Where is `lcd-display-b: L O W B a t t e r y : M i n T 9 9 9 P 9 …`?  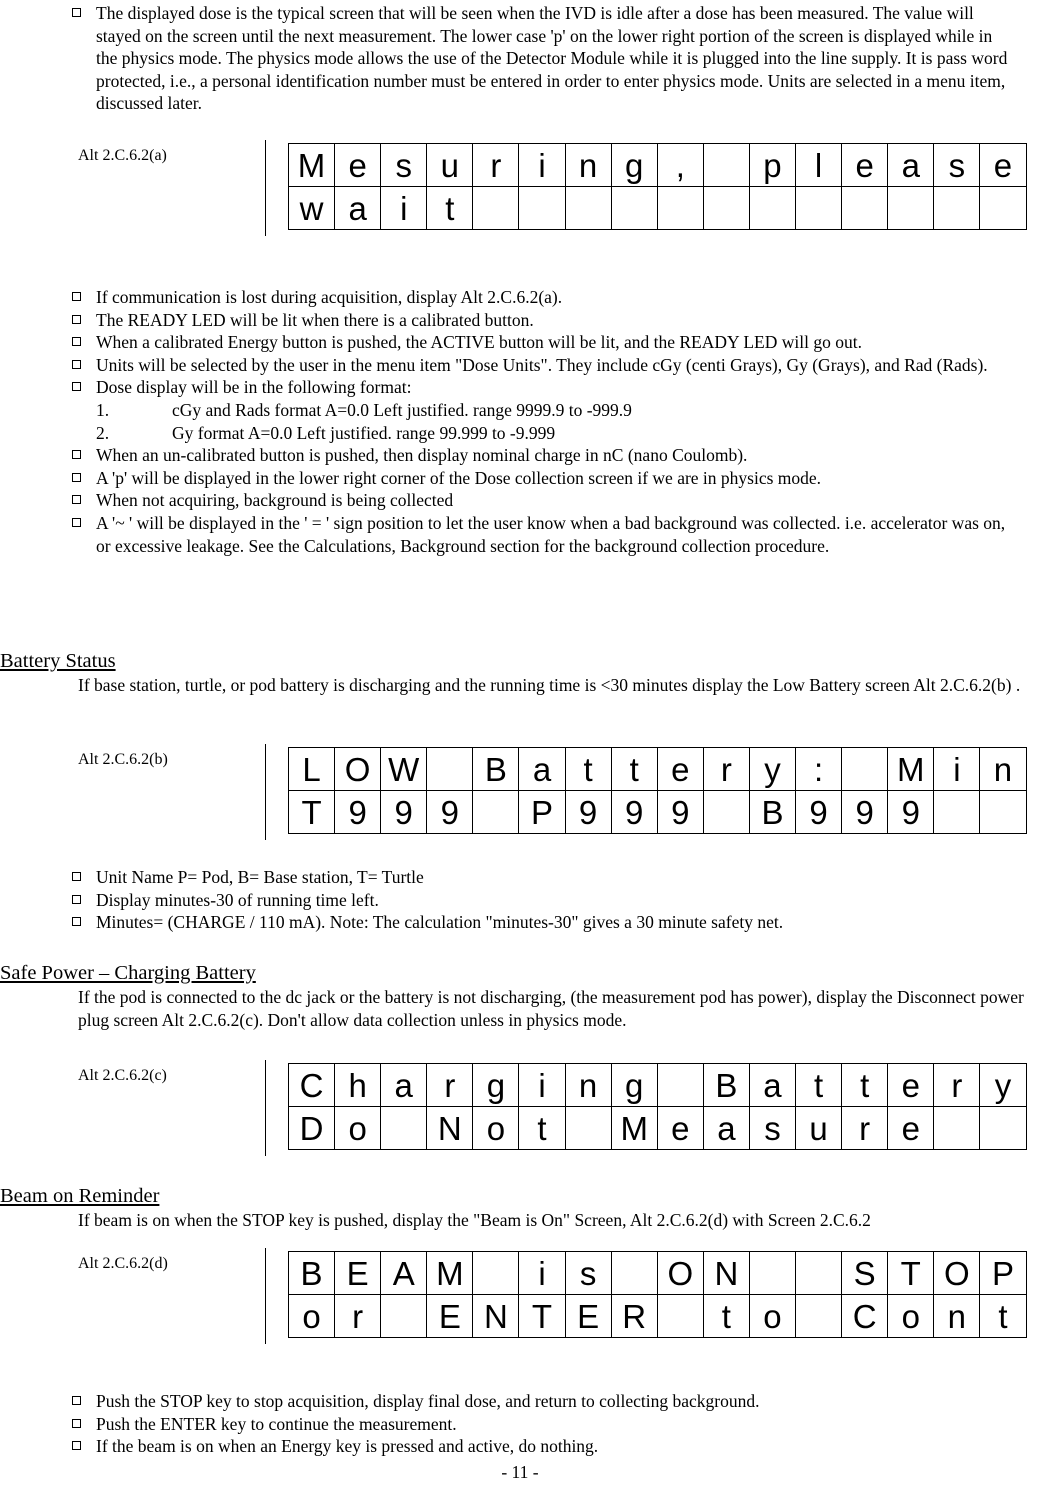 lcd-display-b: L O W B a t t e r y : M i n T 9 9 9 P 9 … is located at coordinates (657, 790).